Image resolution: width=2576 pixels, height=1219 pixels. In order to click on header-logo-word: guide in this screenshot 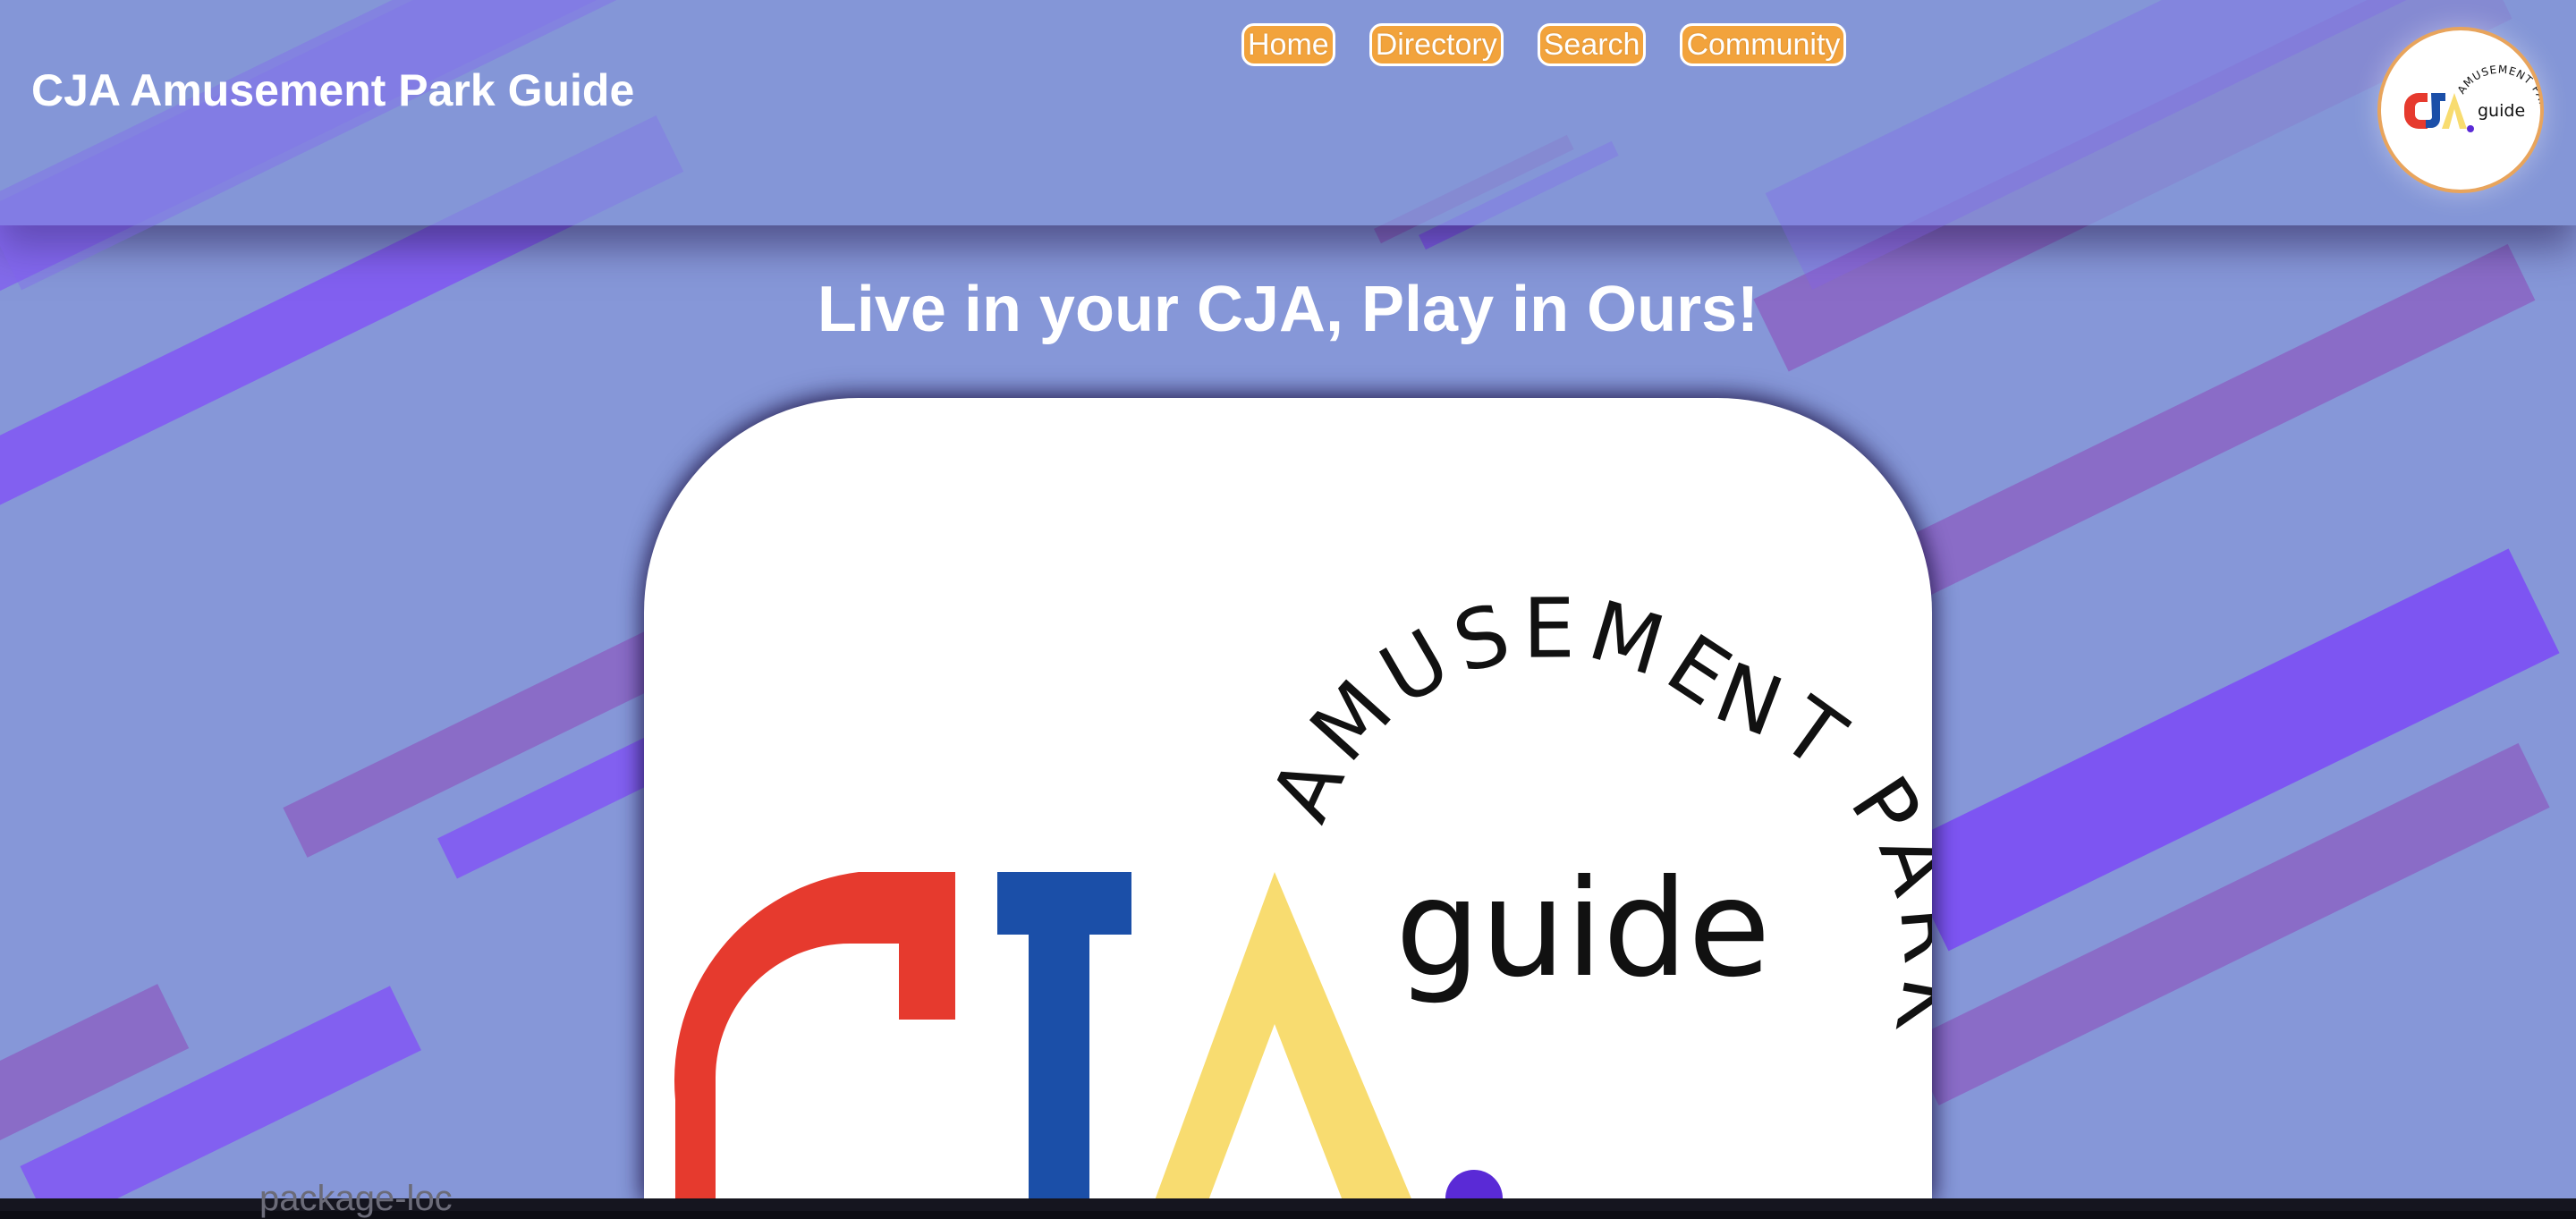, I will do `click(2501, 111)`.